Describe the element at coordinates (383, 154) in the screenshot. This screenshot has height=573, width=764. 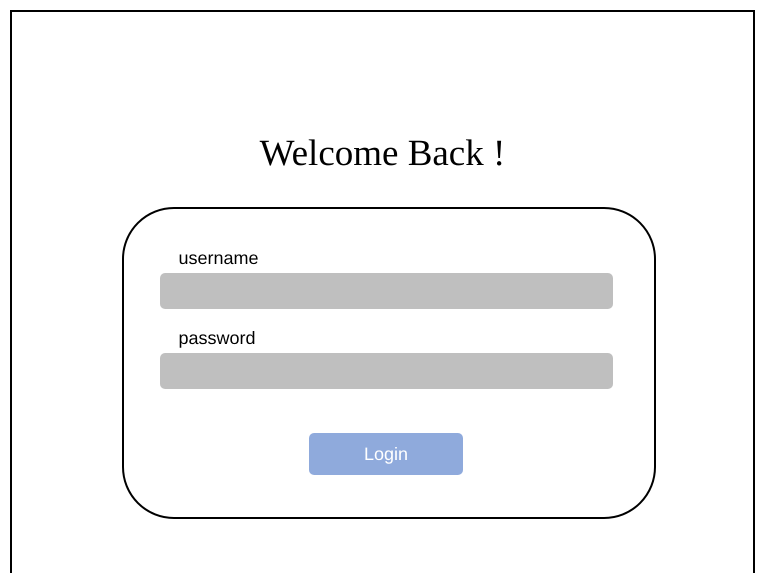
I see `welcome-title: Welcome Back !` at that location.